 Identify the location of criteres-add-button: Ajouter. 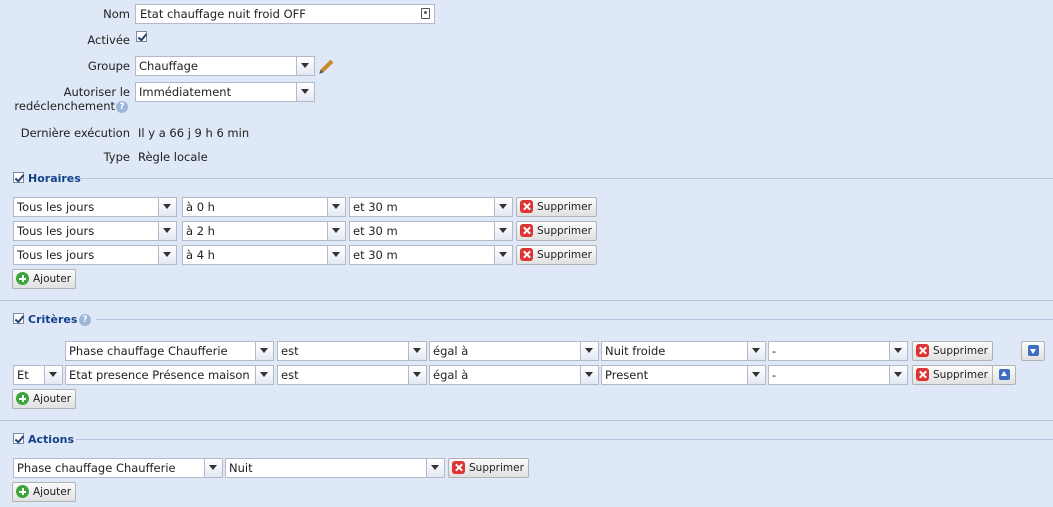
(44, 399).